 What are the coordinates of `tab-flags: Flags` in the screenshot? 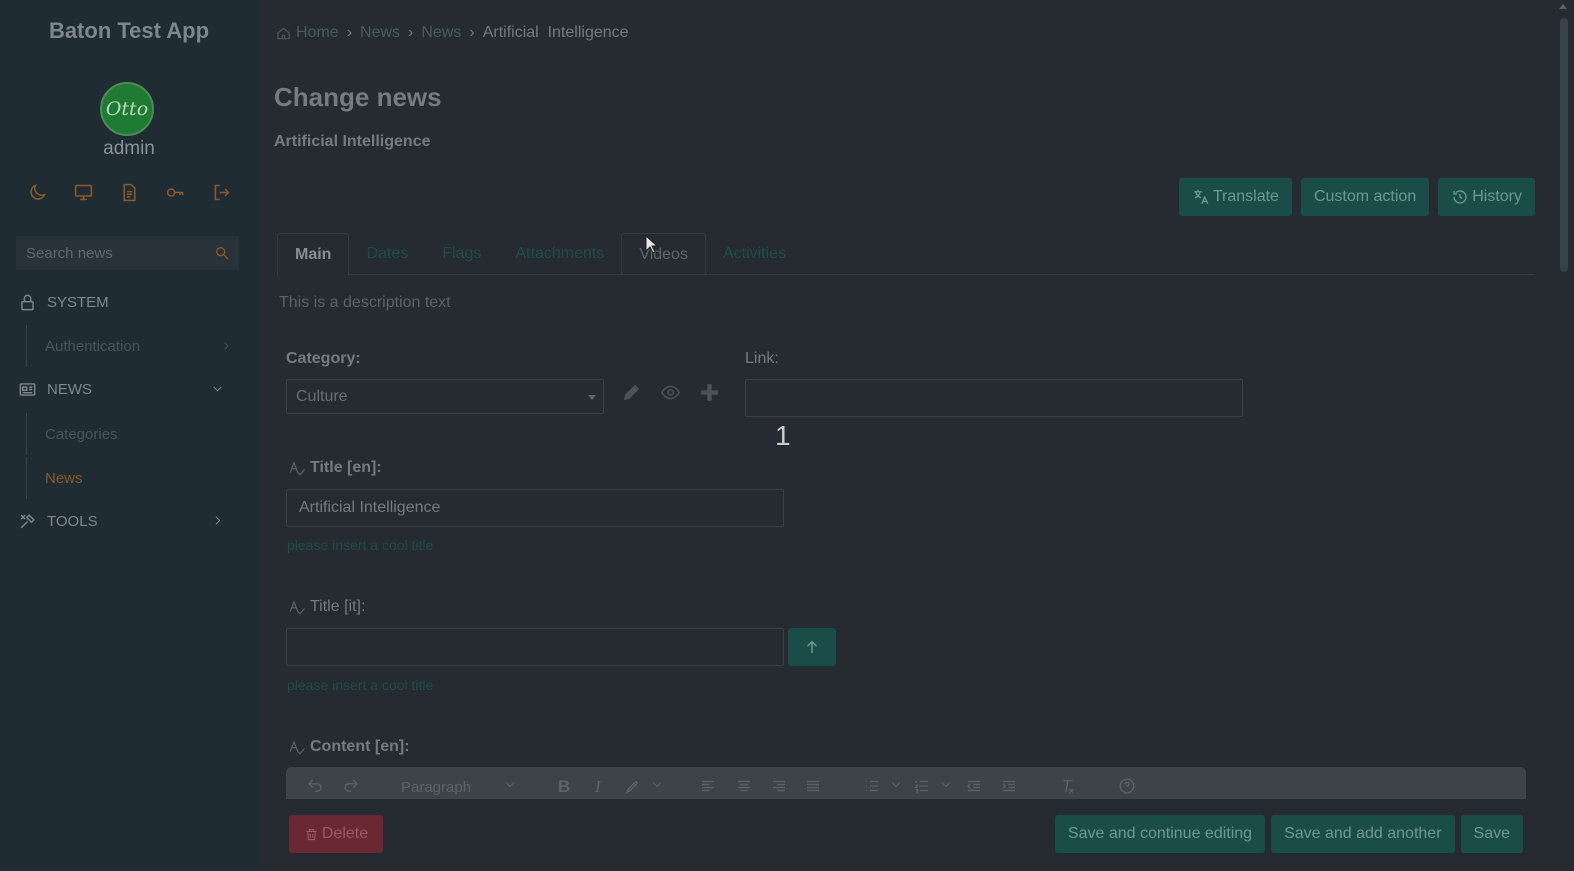 It's located at (461, 254).